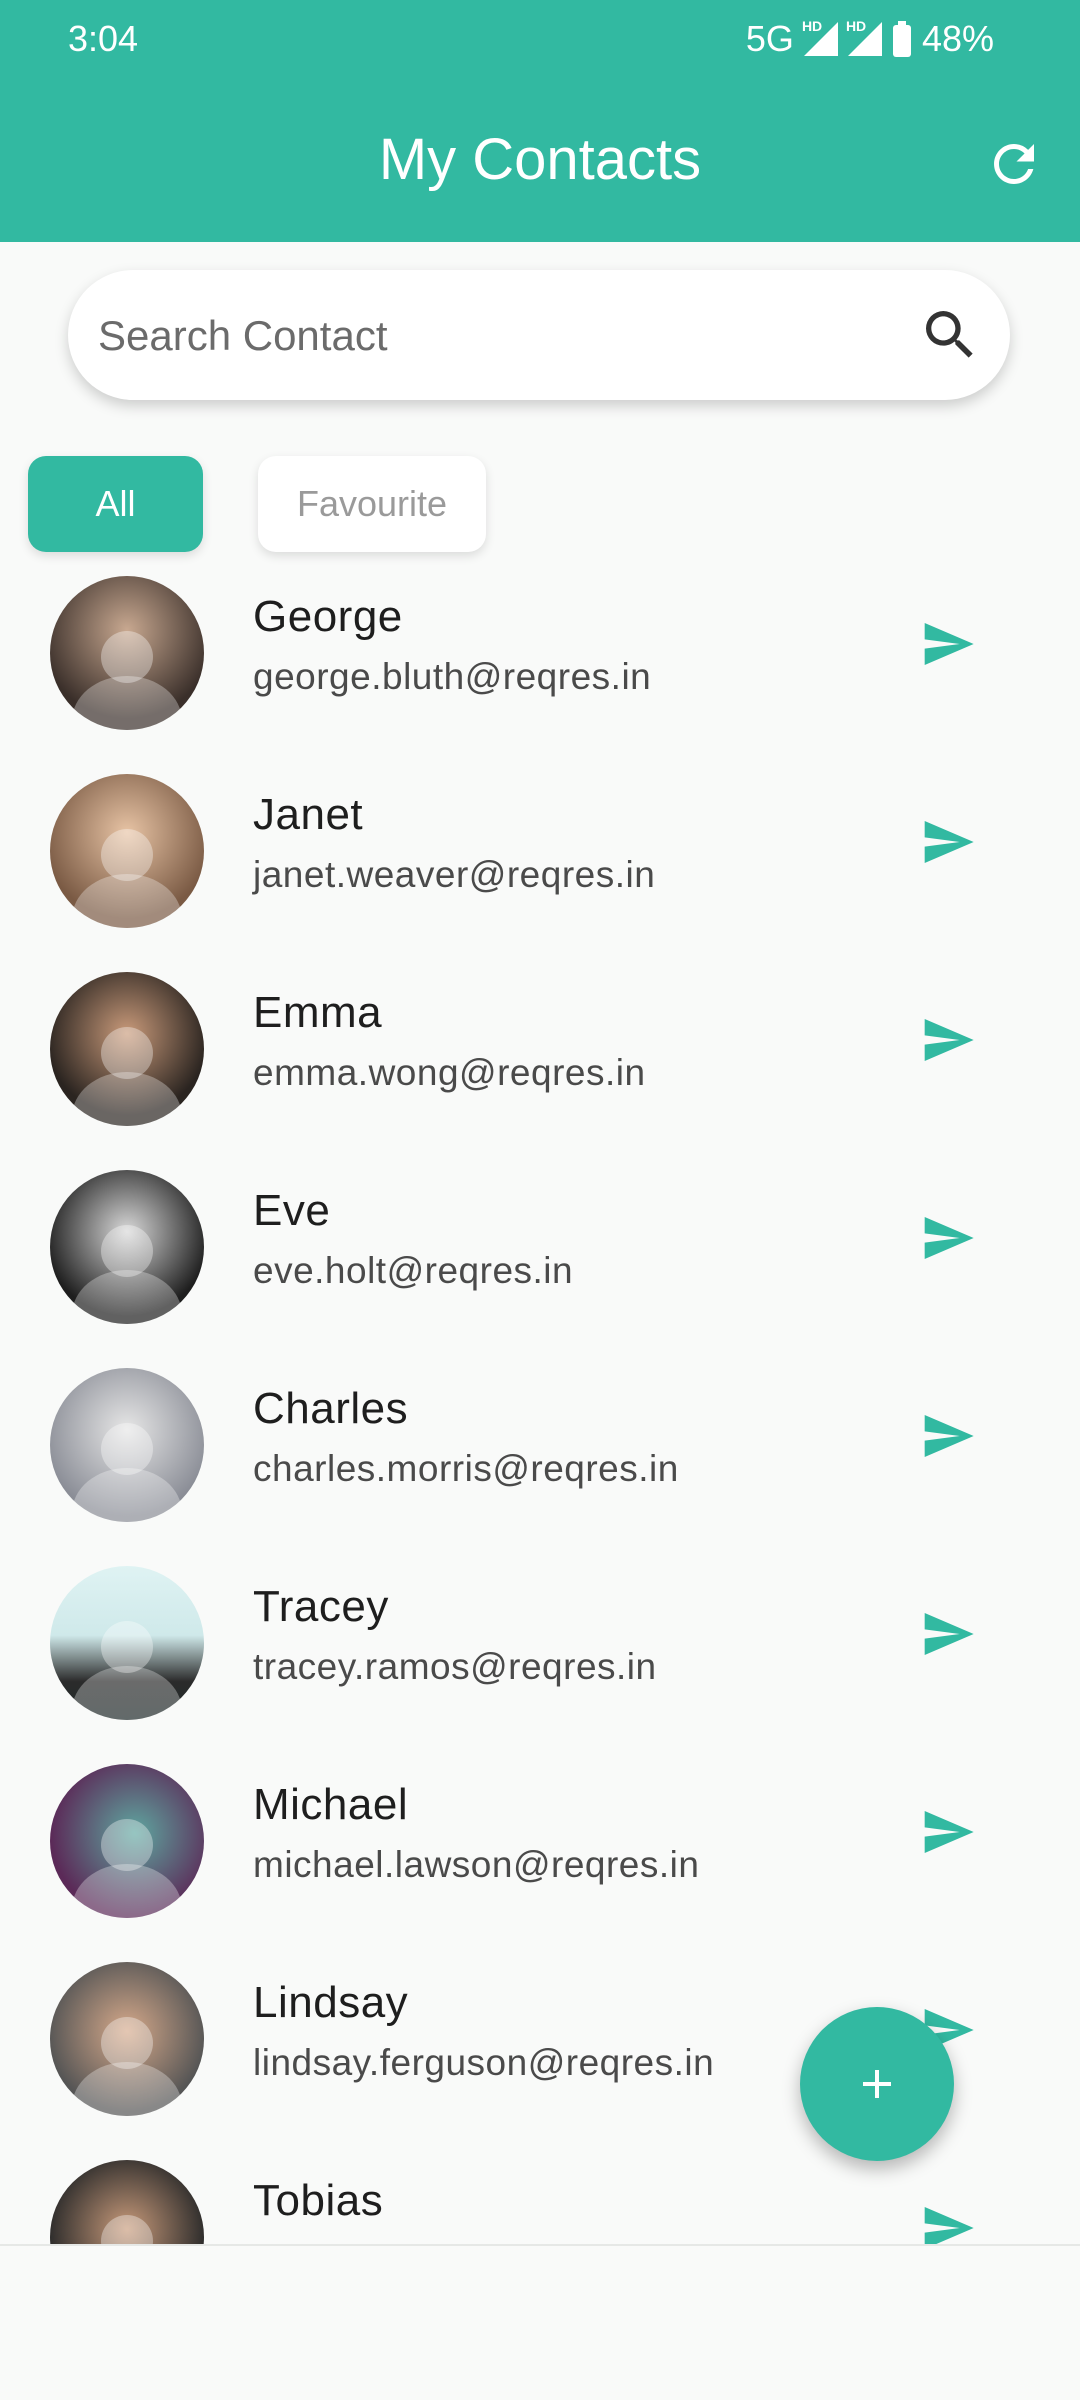 The height and width of the screenshot is (2400, 1080). What do you see at coordinates (454, 874) in the screenshot?
I see `contact-email: janet.weaver@reqres.in` at bounding box center [454, 874].